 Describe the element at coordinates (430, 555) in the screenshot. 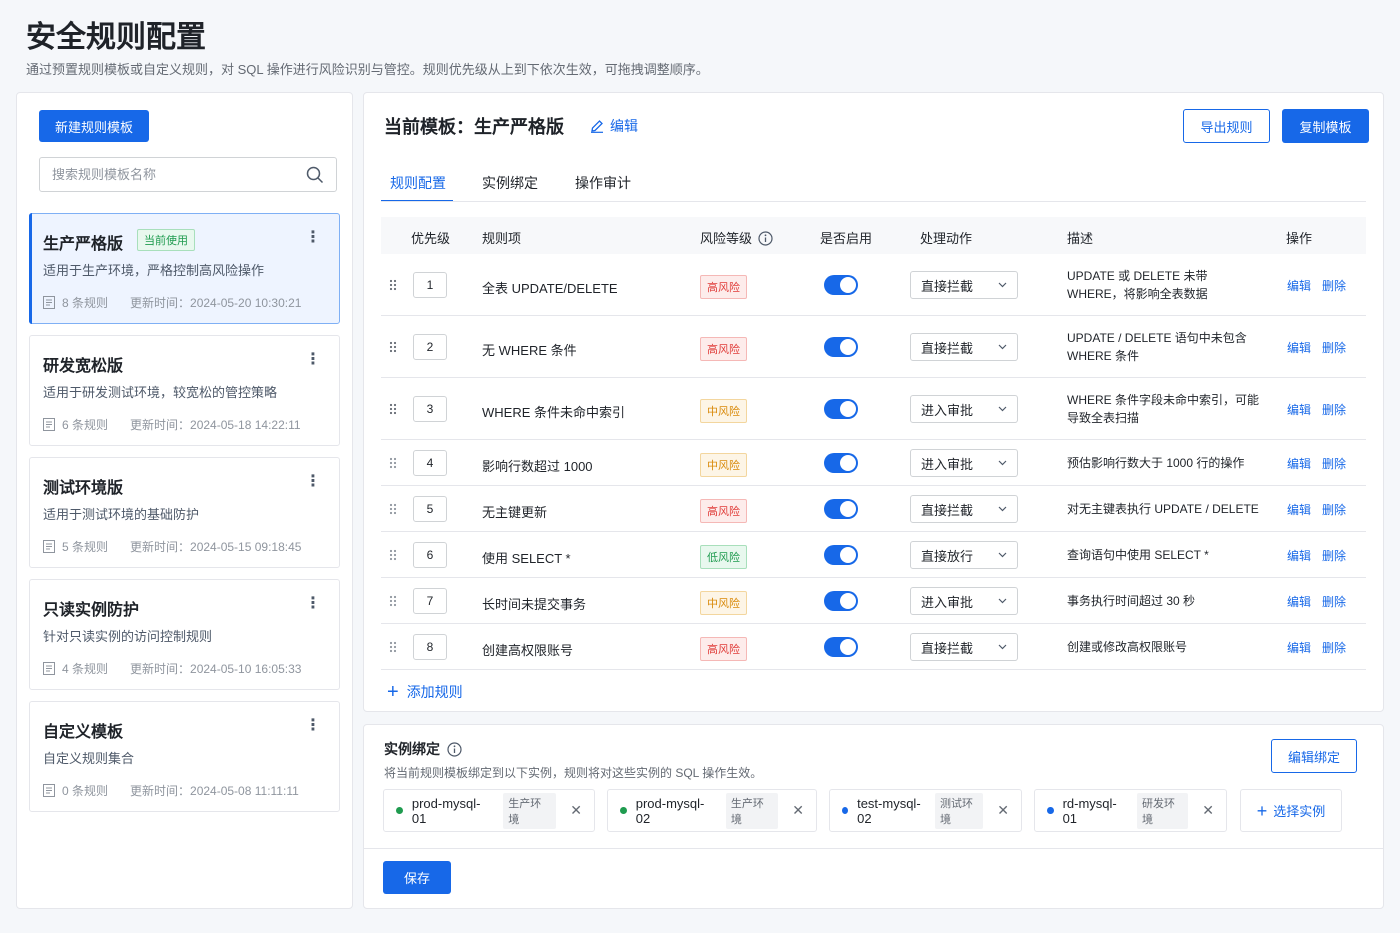

I see `priority-input: 6` at that location.